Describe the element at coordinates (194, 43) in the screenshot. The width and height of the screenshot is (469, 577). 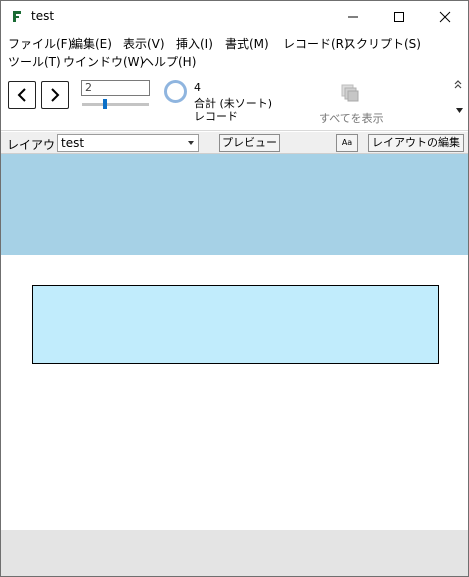
I see `menu-insert: 挿入(I)` at that location.